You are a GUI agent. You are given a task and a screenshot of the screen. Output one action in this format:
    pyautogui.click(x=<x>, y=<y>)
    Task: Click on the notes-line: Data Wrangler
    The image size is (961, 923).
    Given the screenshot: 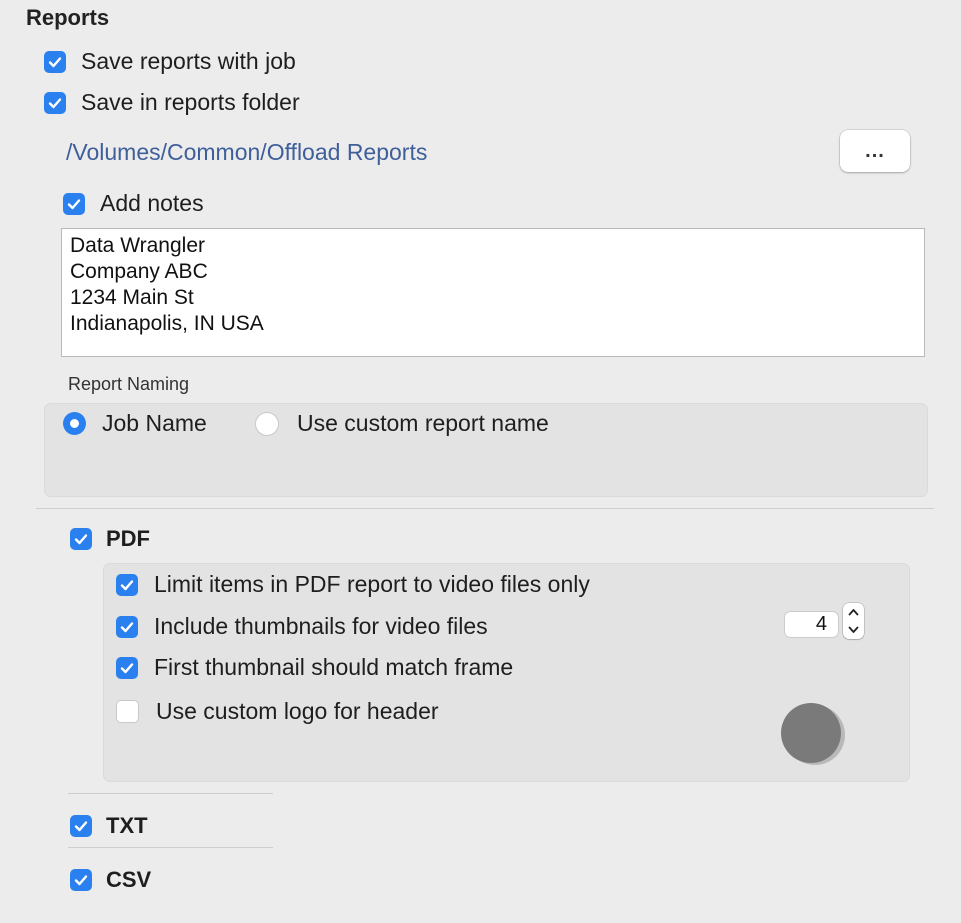 What is the action you would take?
    pyautogui.click(x=138, y=245)
    